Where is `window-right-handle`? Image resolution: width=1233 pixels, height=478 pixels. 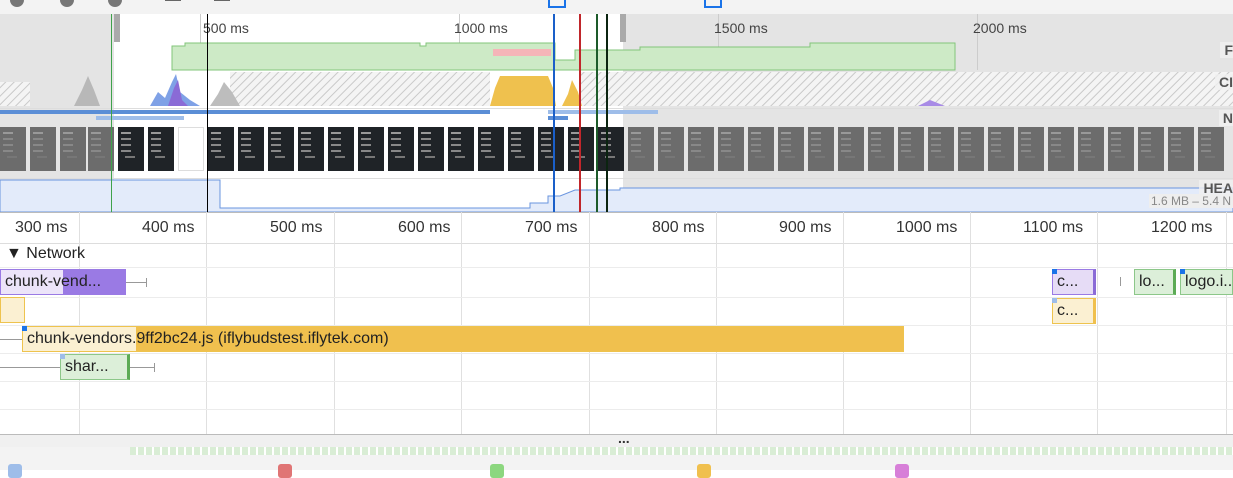 window-right-handle is located at coordinates (623, 28).